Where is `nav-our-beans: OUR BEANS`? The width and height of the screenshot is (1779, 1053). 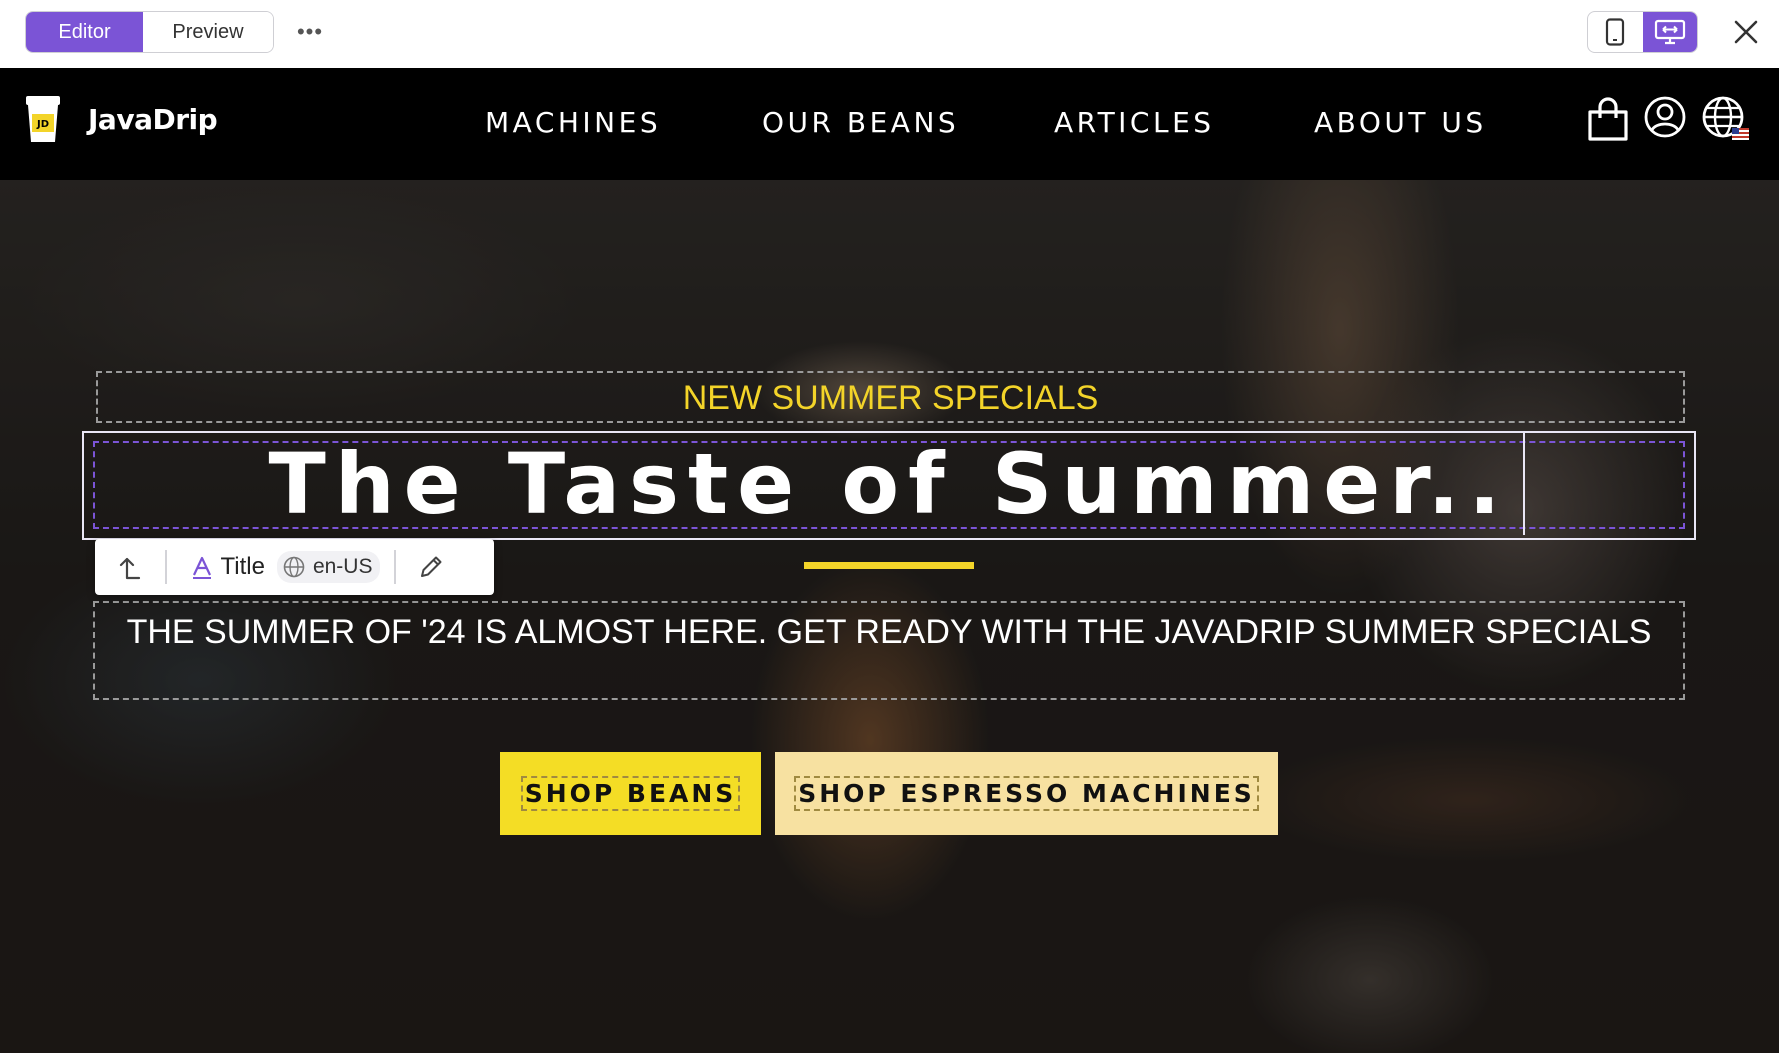 nav-our-beans: OUR BEANS is located at coordinates (860, 122).